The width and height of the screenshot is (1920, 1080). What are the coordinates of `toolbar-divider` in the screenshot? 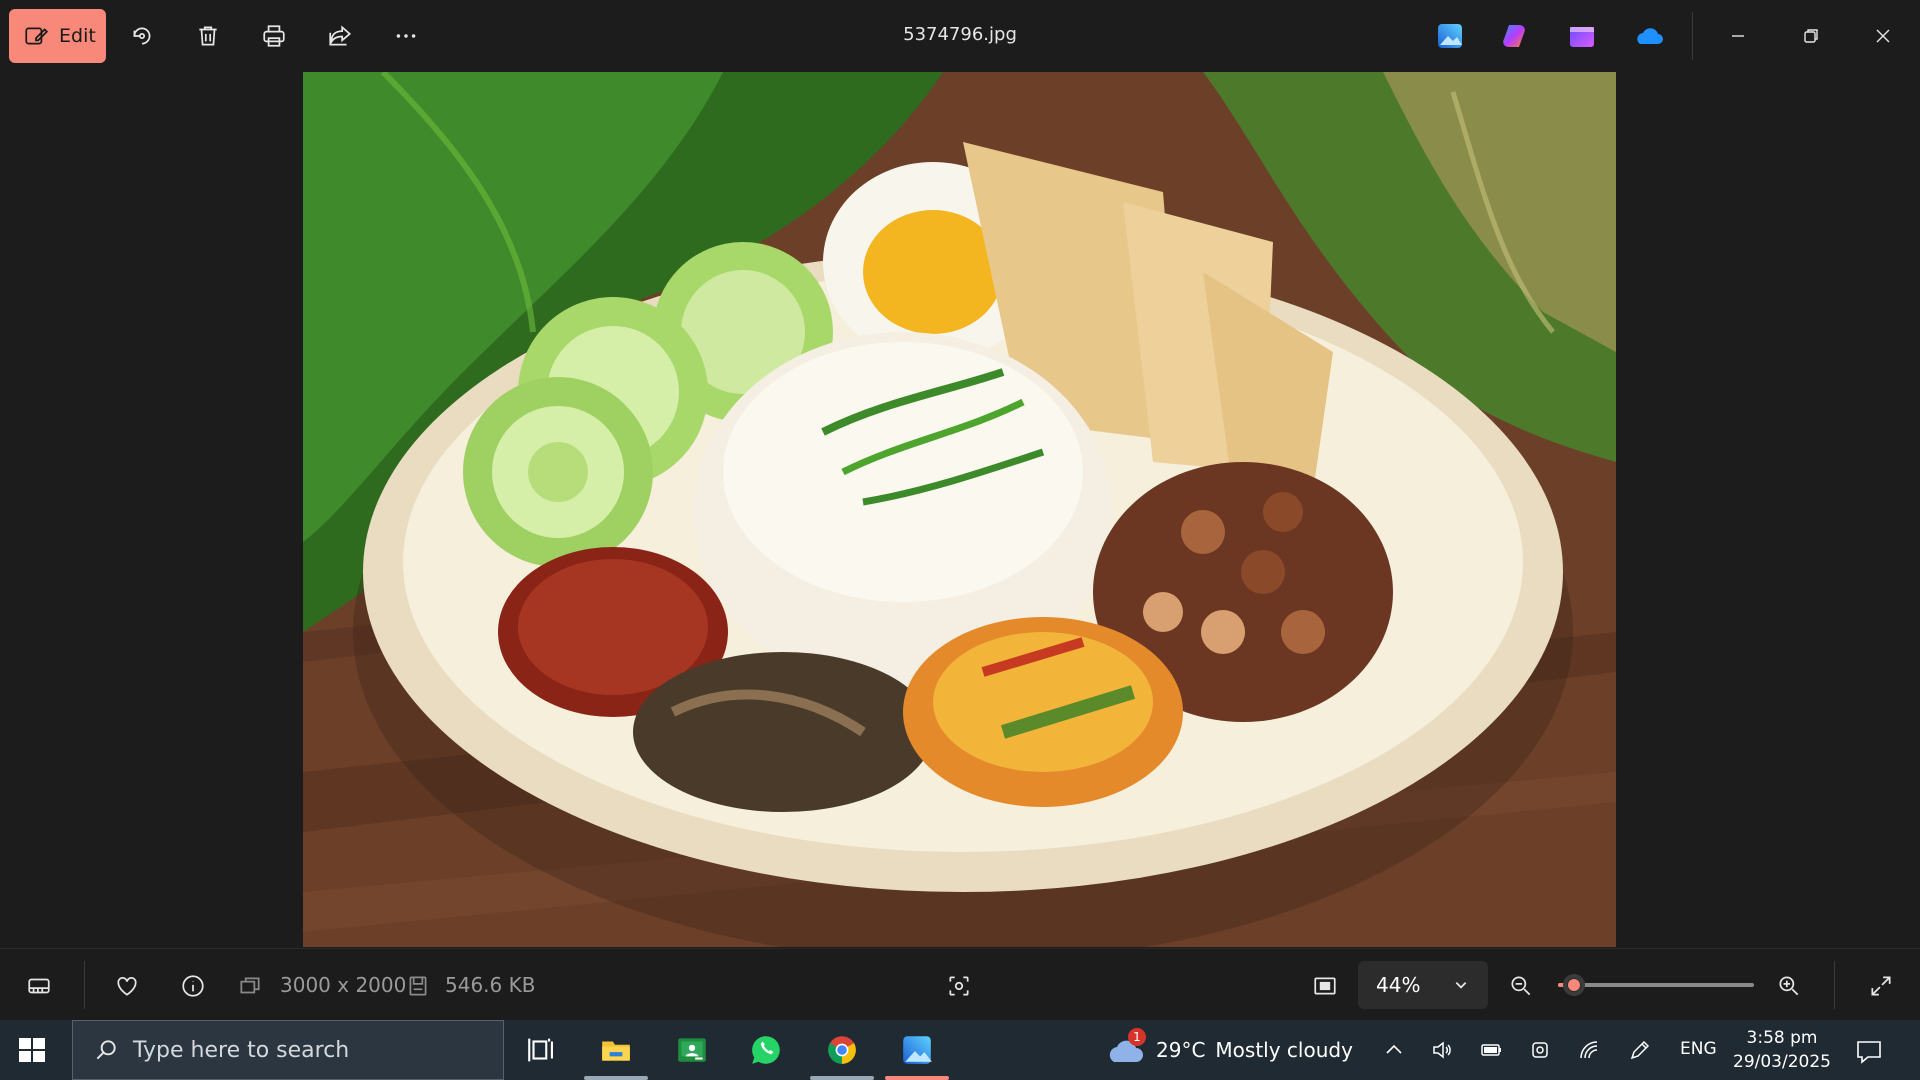 It's located at (1692, 36).